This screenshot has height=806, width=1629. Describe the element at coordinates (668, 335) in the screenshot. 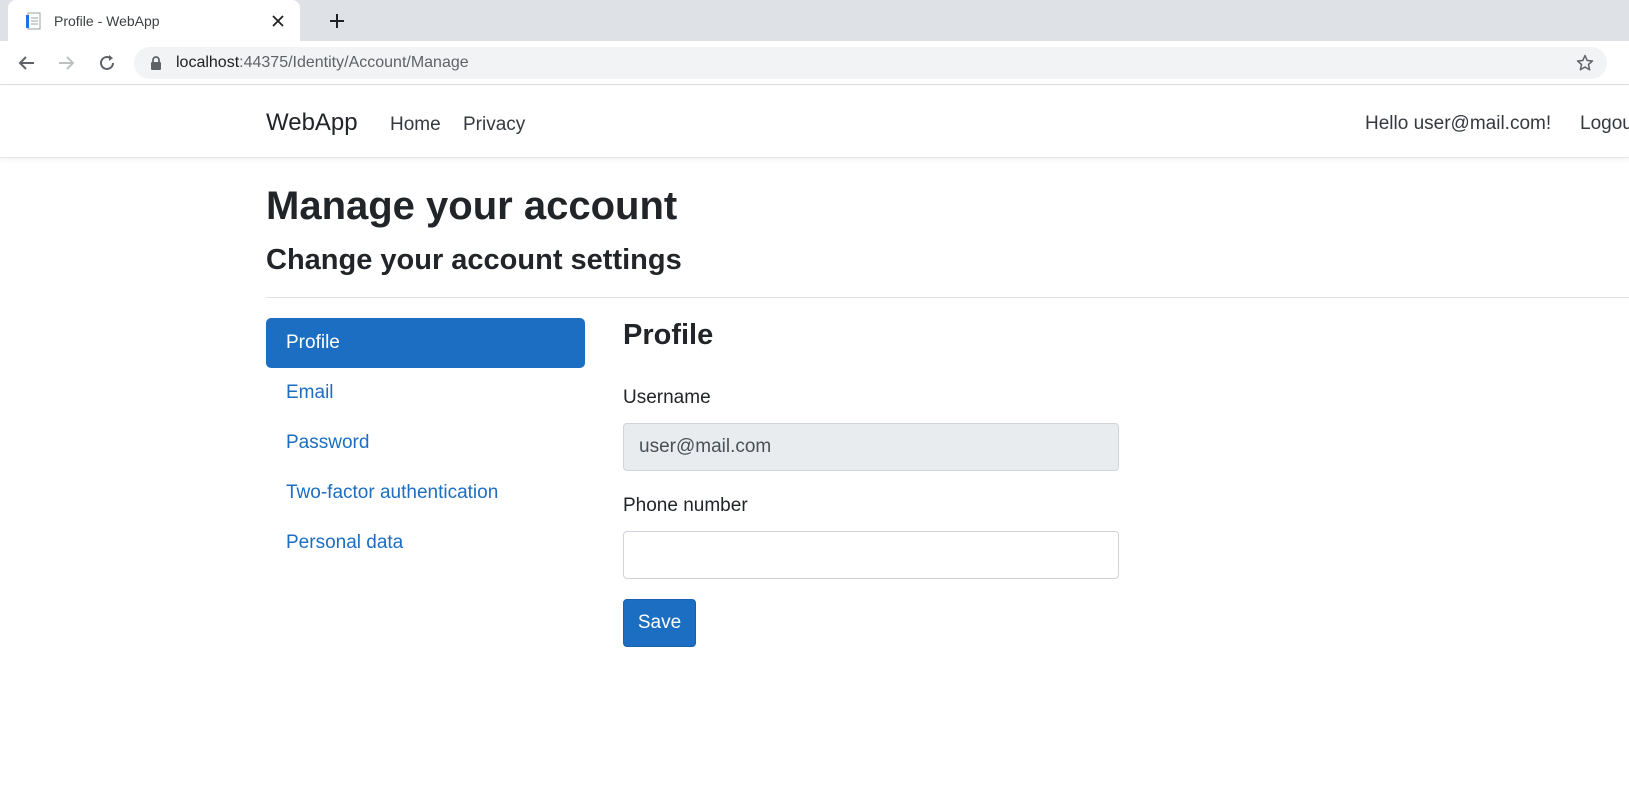

I see `profile-heading: Profile` at that location.